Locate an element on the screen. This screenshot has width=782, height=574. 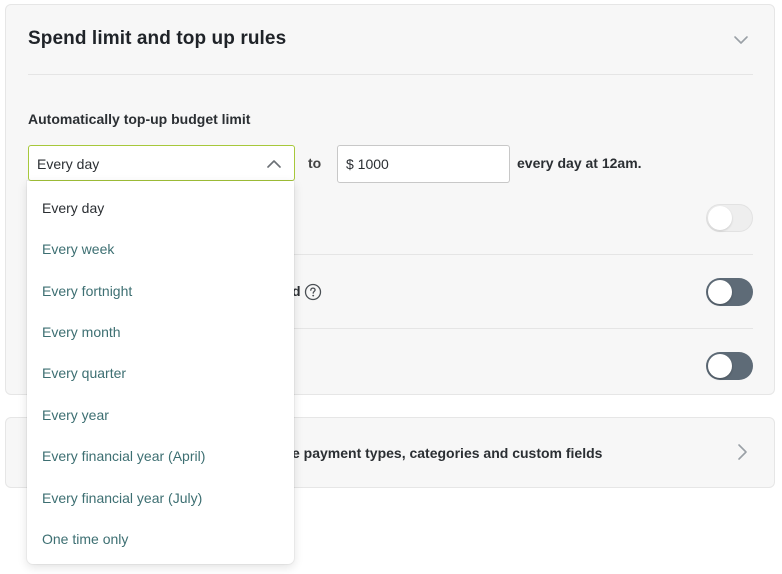
dropdown-option-every-financial-year-april: Every financial year (April) is located at coordinates (123, 456).